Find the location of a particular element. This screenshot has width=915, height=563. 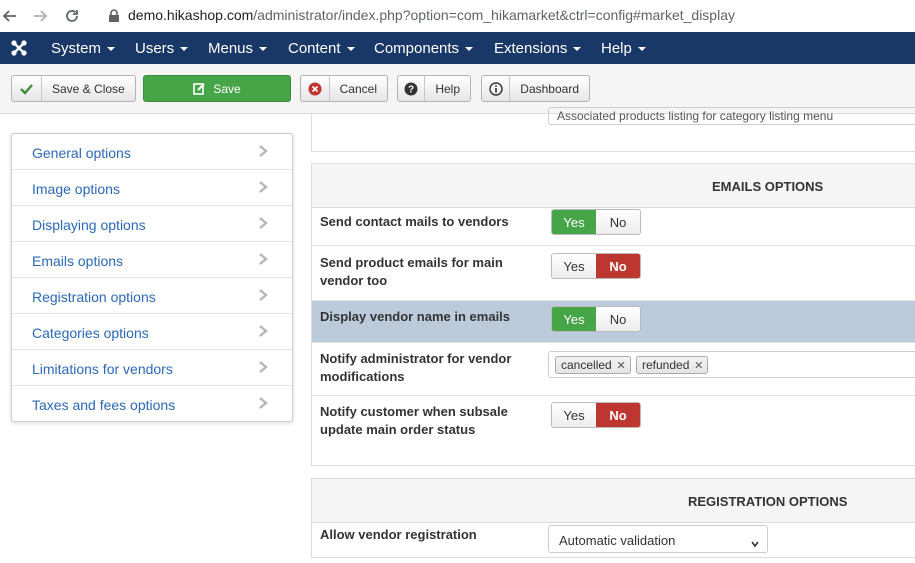

menu-content: Content is located at coordinates (321, 48).